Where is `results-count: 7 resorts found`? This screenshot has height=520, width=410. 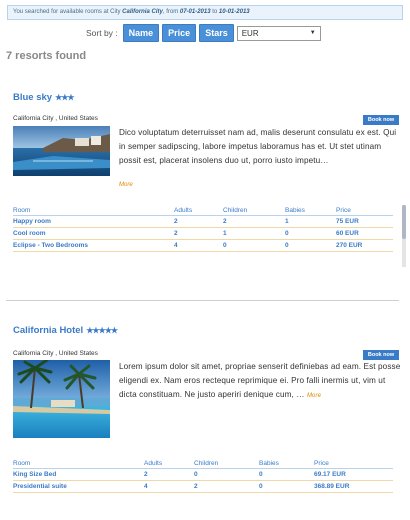 results-count: 7 resorts found is located at coordinates (46, 56).